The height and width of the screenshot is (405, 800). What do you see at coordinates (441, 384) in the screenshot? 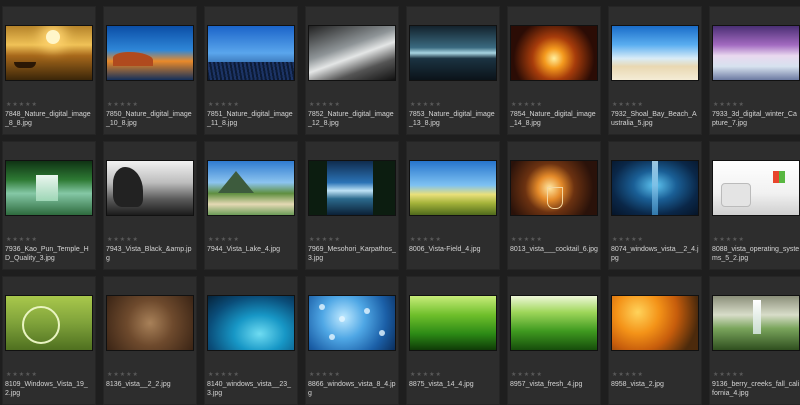
I see `file-name: 8875_vista_14_4.jpg` at bounding box center [441, 384].